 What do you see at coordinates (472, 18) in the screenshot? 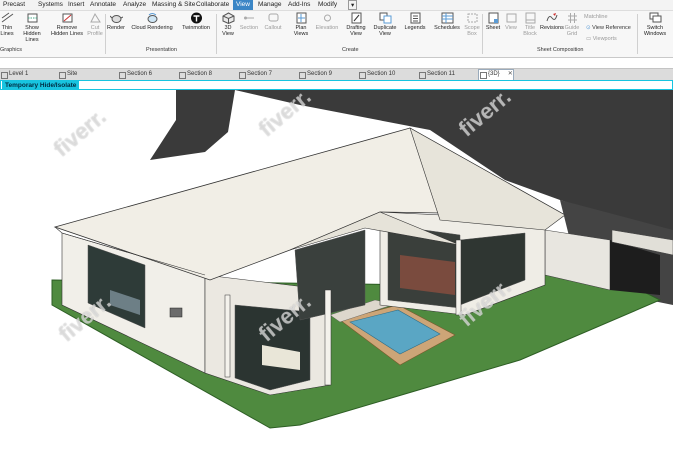
I see `scope-box-icon` at bounding box center [472, 18].